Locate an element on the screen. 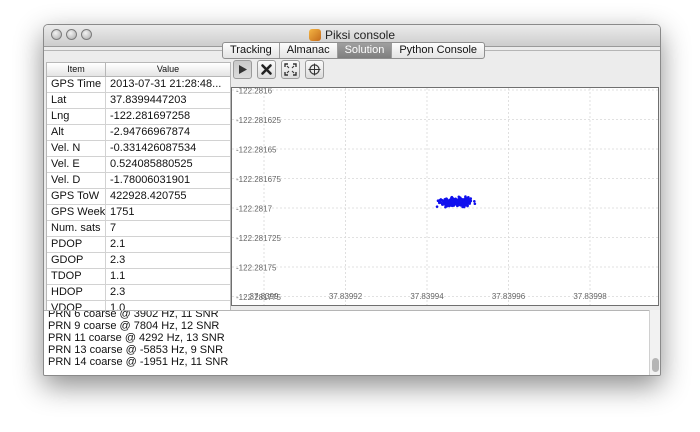  column-header-item: Item is located at coordinates (76, 69).